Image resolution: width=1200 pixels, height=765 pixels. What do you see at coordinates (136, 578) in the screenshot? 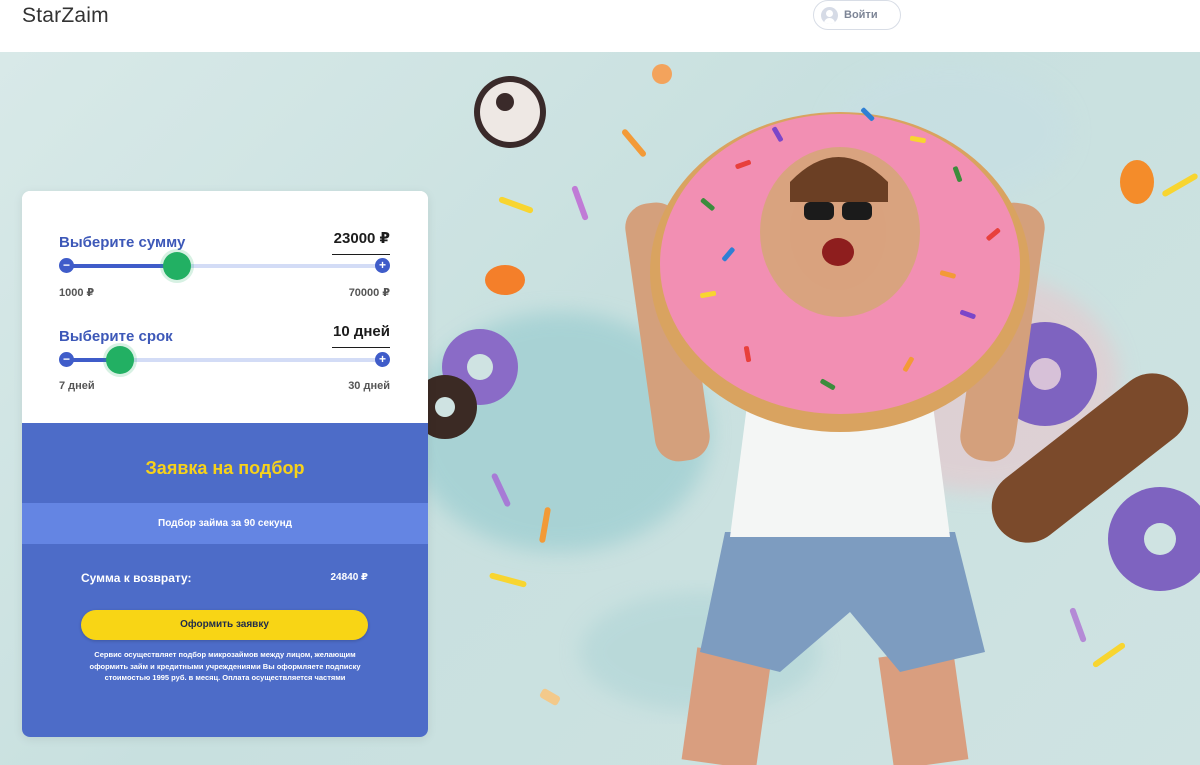
I see `return-amount-label: Сумма к возврату:` at bounding box center [136, 578].